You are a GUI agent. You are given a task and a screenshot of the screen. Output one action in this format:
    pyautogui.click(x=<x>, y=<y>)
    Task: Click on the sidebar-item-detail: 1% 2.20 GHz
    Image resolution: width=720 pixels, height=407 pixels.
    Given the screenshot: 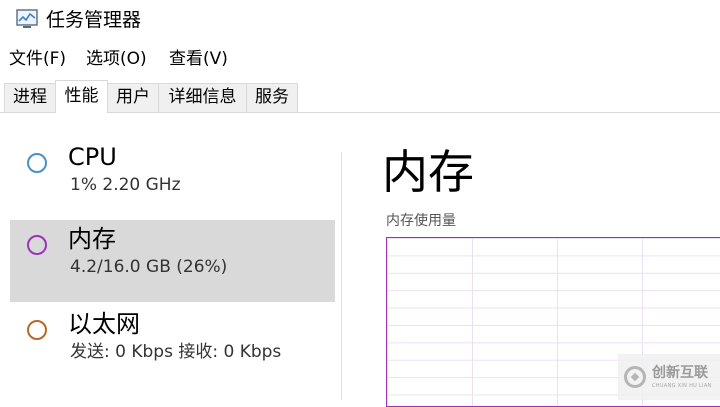 What is the action you would take?
    pyautogui.click(x=125, y=185)
    